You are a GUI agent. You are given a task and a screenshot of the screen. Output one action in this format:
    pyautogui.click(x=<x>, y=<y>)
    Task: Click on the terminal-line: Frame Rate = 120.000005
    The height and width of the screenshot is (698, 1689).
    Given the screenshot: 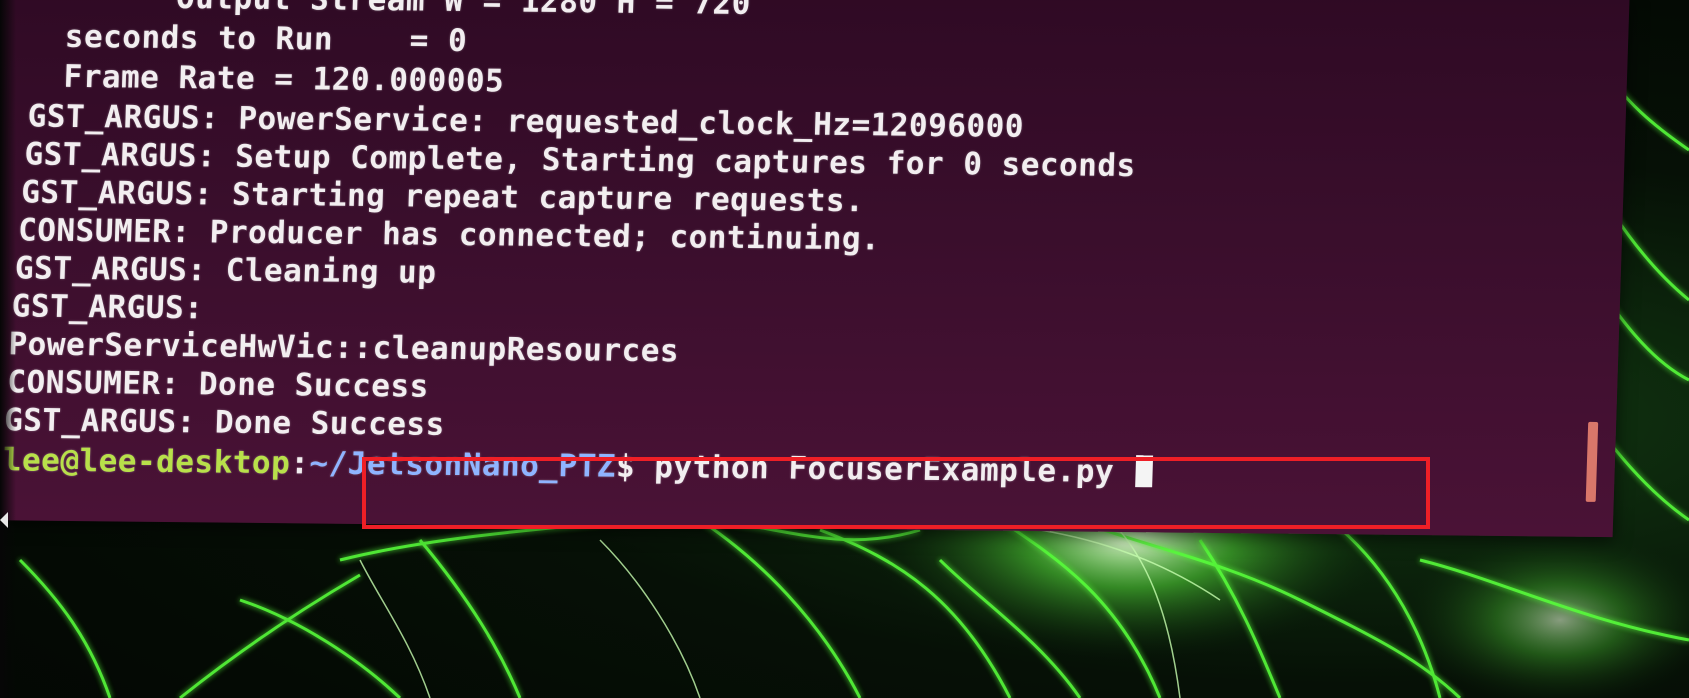 What is the action you would take?
    pyautogui.click(x=252, y=78)
    